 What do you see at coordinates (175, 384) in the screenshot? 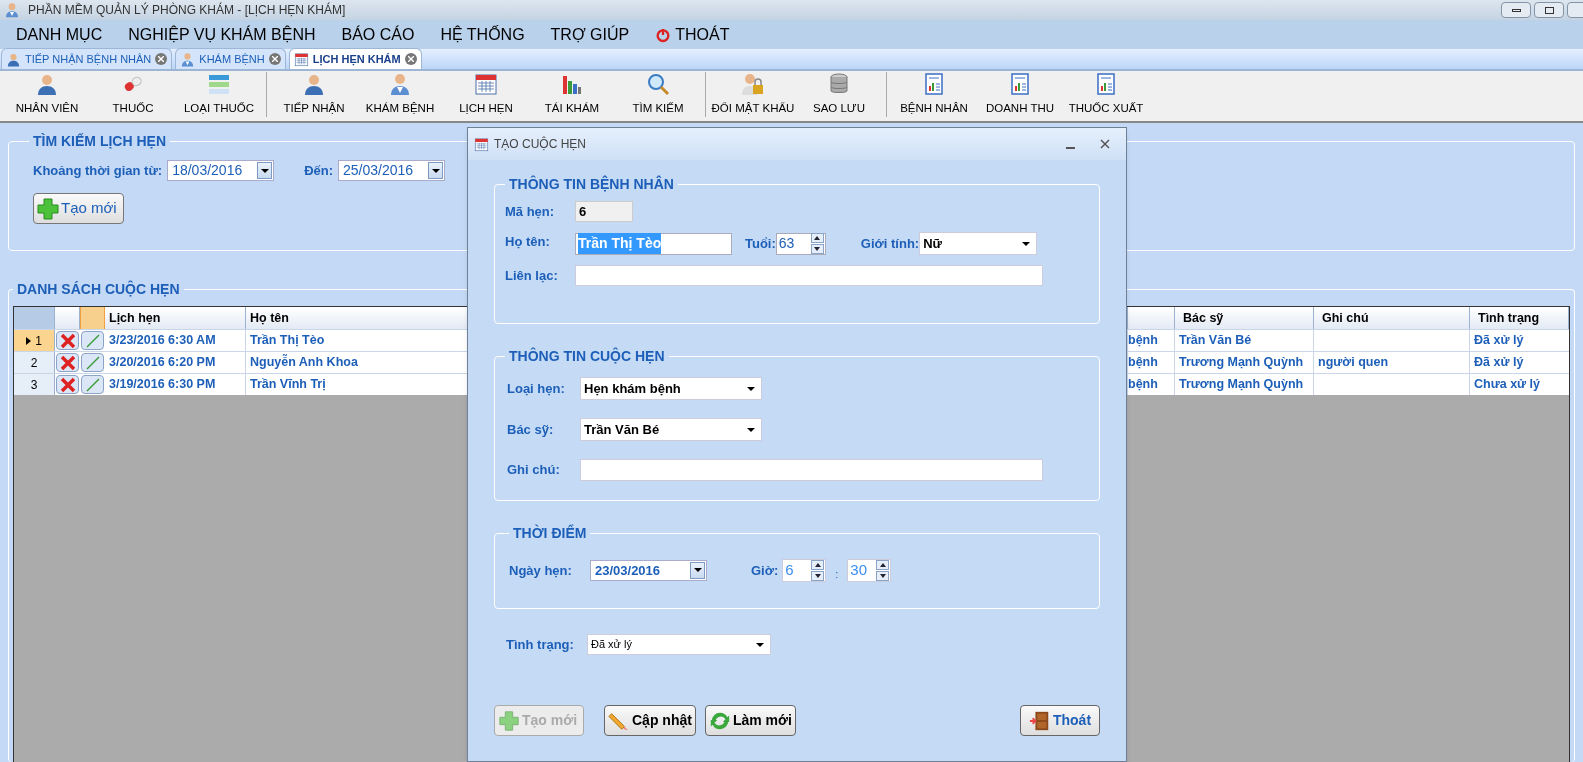
I see `table-cell: 3/19/2016 6:30 PM` at bounding box center [175, 384].